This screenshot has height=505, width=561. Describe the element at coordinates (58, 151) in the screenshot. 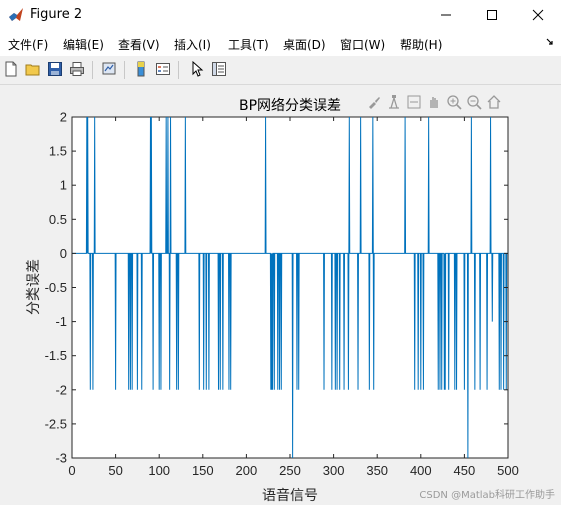

I see `y-tick-label: 1.5` at that location.